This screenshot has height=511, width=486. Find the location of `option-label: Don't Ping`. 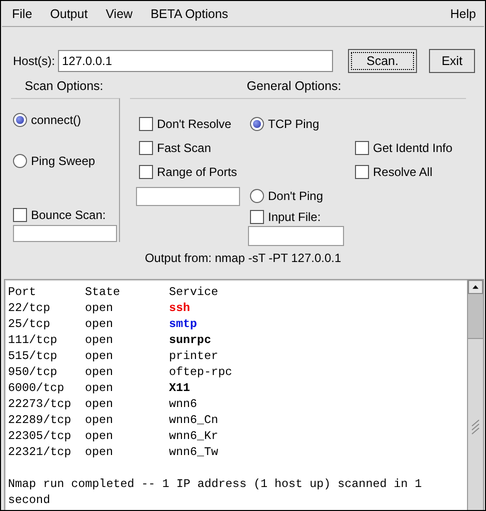

option-label: Don't Ping is located at coordinates (295, 196).